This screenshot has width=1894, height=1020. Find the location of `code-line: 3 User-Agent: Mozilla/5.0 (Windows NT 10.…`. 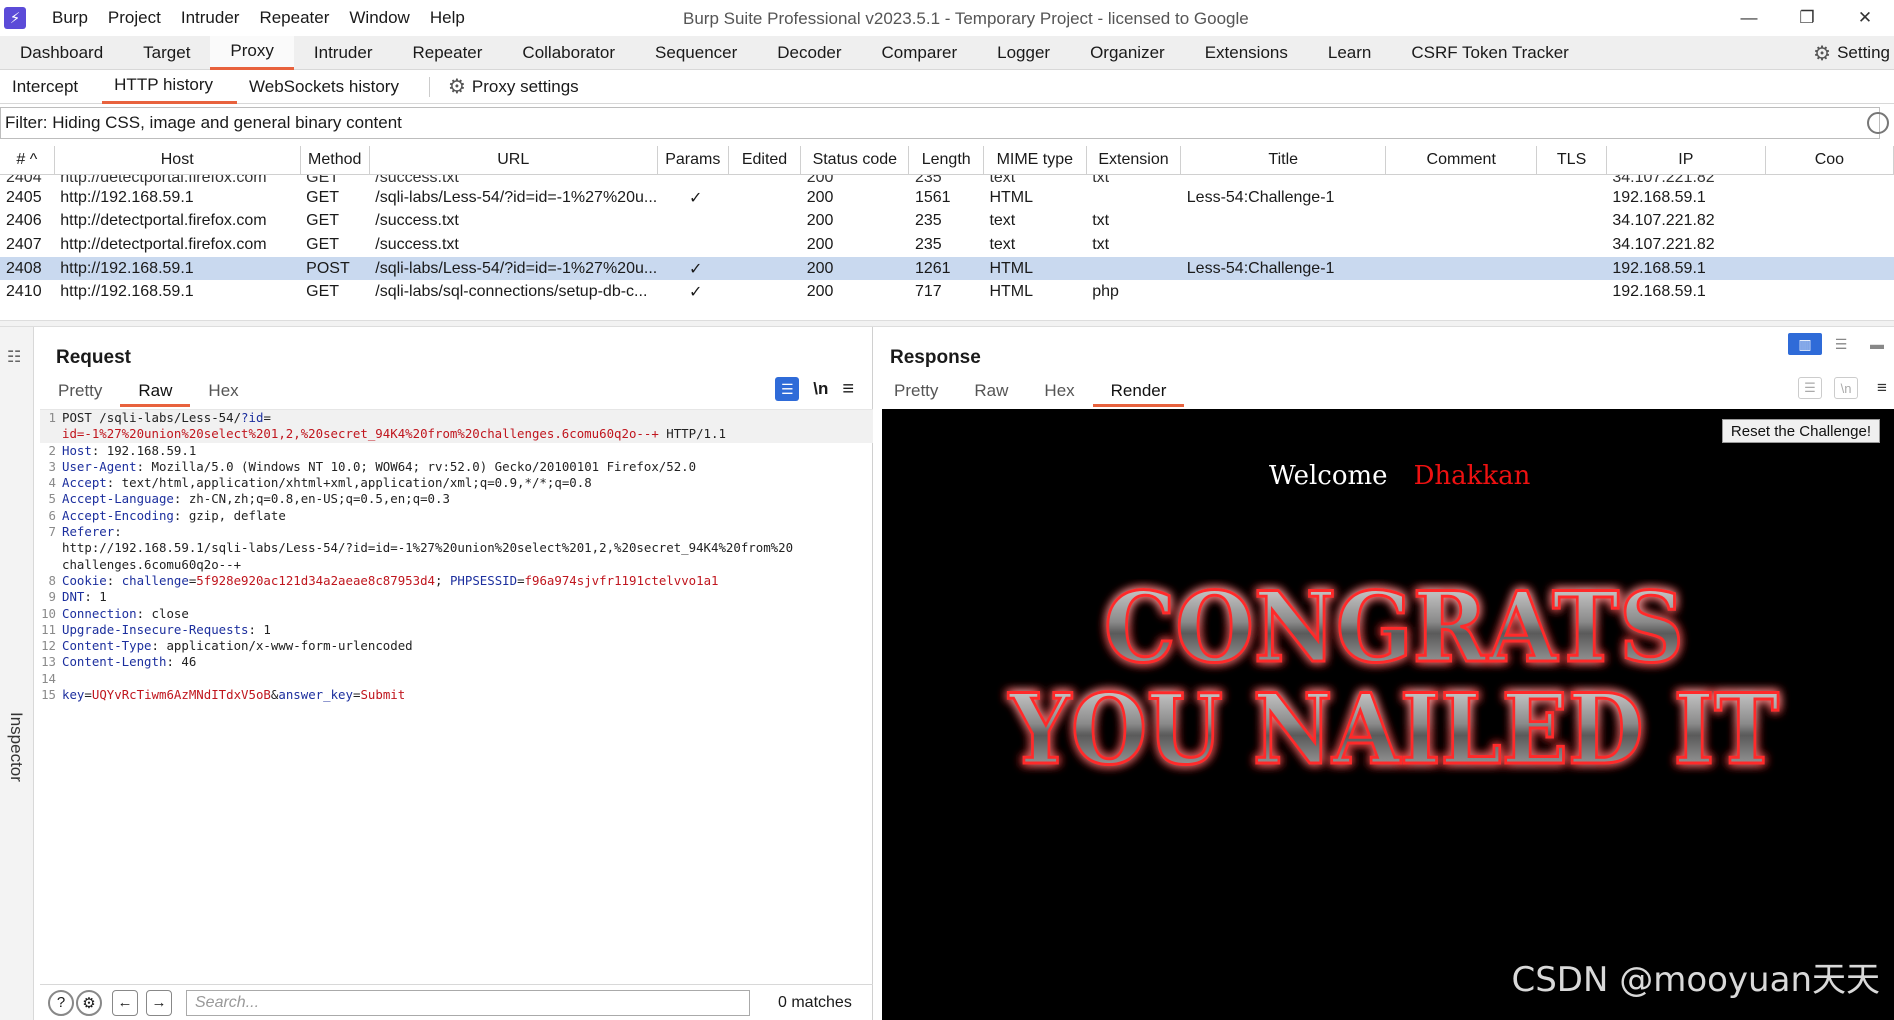

code-line: 3 User-Agent: Mozilla/5.0 (Windows NT 10.… is located at coordinates (456, 467).